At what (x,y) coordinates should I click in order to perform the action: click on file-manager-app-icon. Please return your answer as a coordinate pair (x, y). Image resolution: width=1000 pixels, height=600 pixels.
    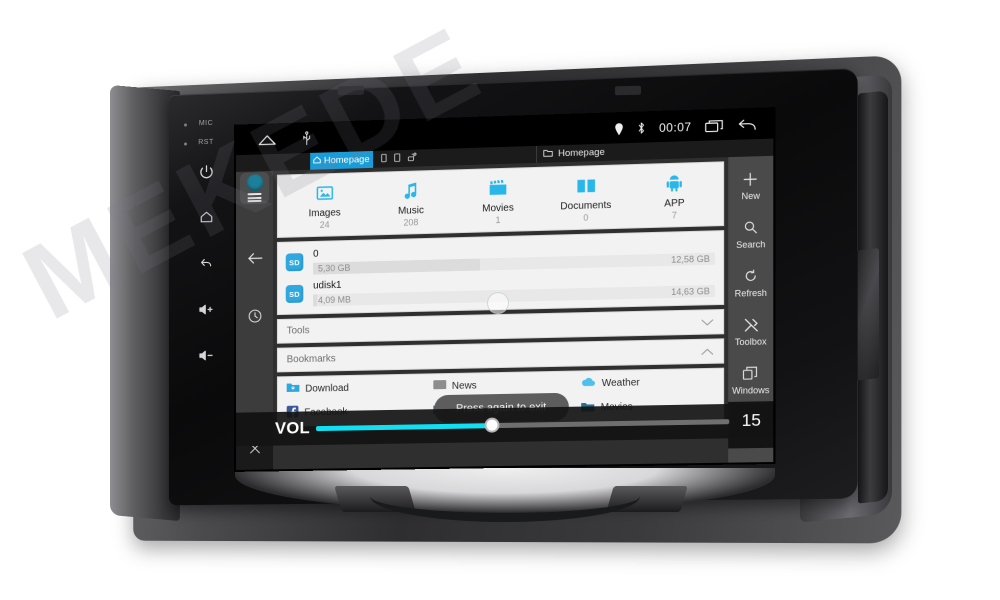
    Looking at the image, I should click on (254, 188).